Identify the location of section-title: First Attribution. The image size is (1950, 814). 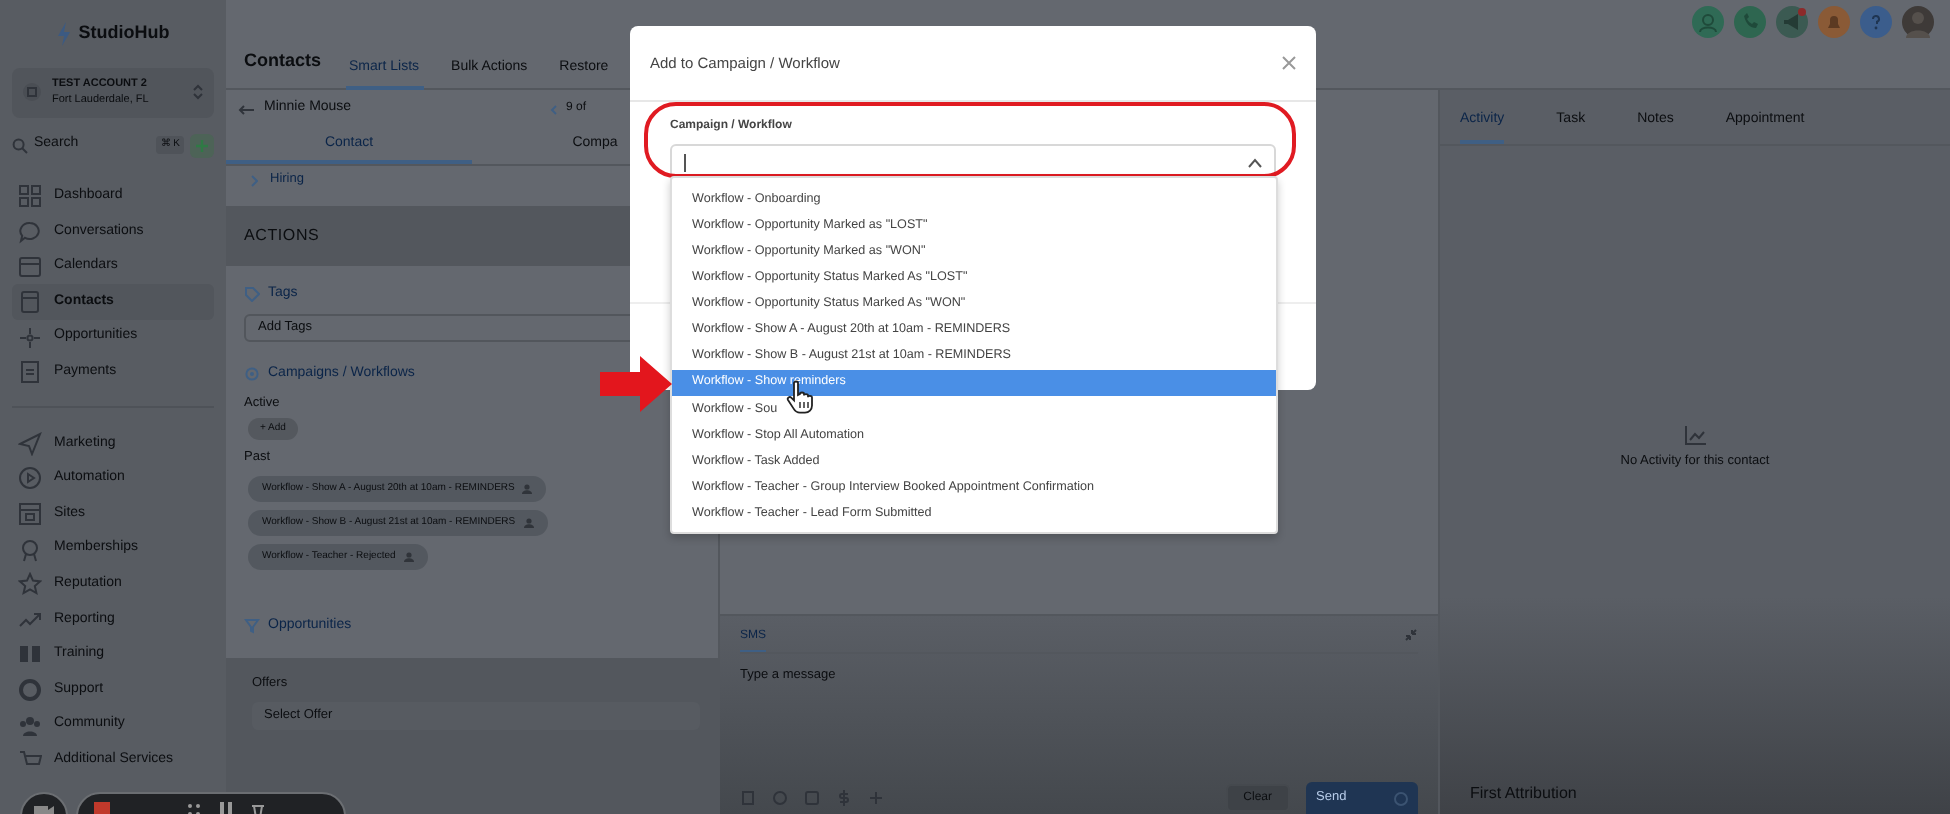
(1523, 794).